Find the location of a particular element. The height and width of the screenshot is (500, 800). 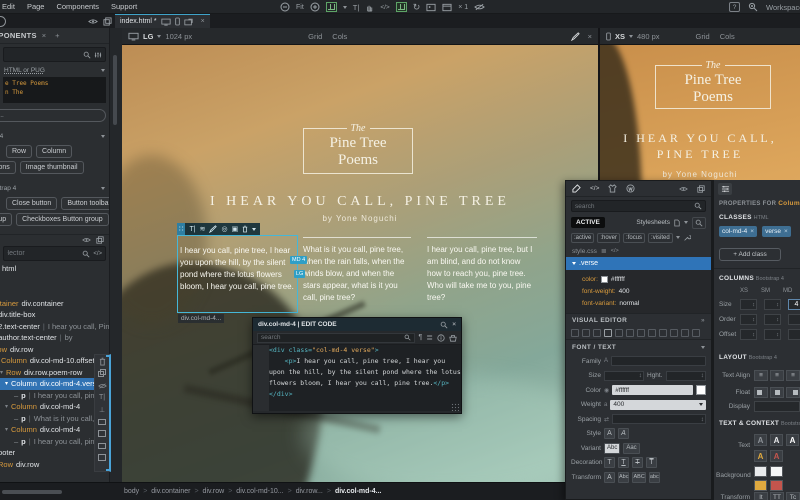

zoom-out-icon is located at coordinates (285, 7).